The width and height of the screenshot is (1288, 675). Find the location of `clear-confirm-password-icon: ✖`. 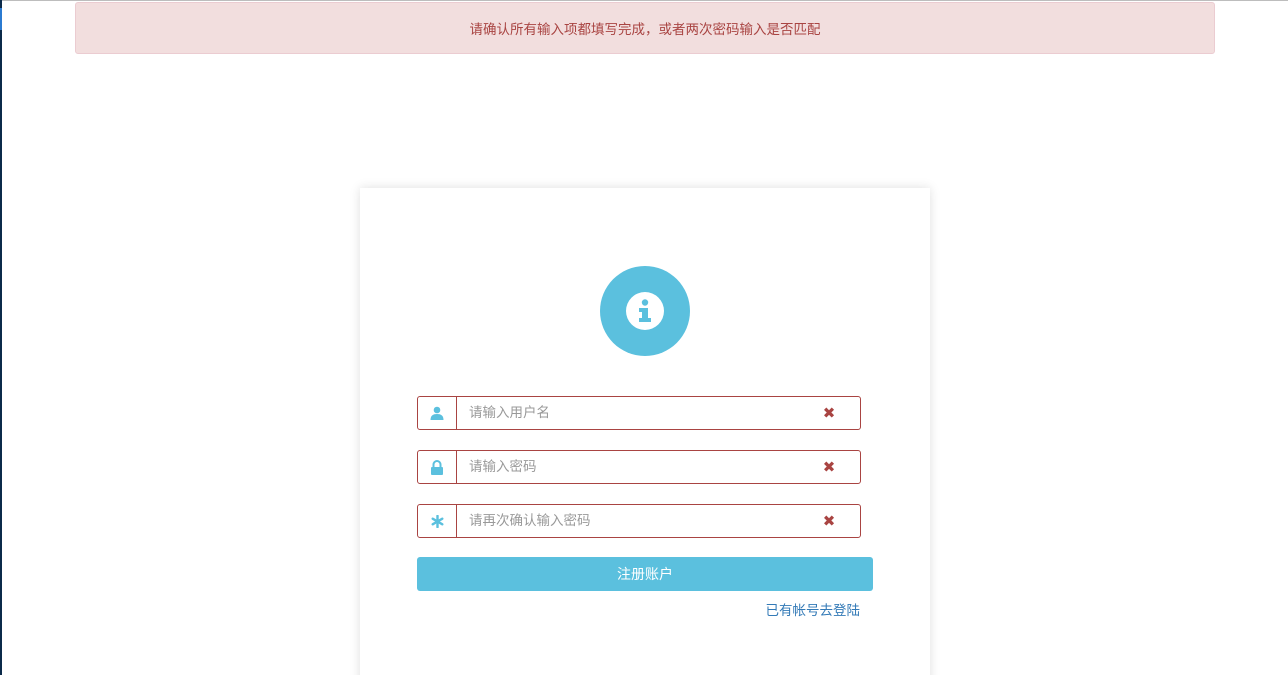

clear-confirm-password-icon: ✖ is located at coordinates (829, 521).